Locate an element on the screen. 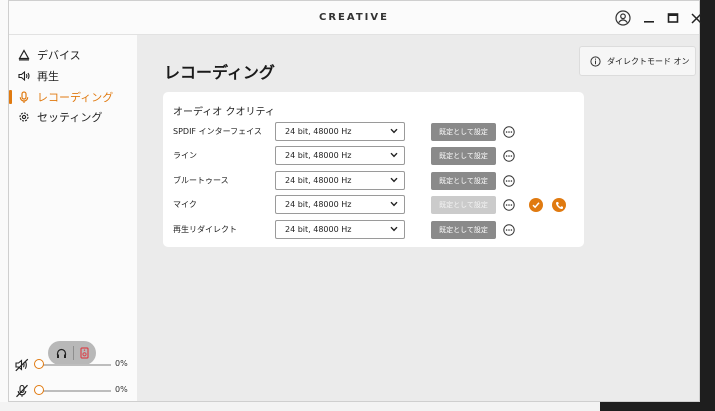 This screenshot has height=411, width=715. sidebar-item-settings: セッティング is located at coordinates (59, 117).